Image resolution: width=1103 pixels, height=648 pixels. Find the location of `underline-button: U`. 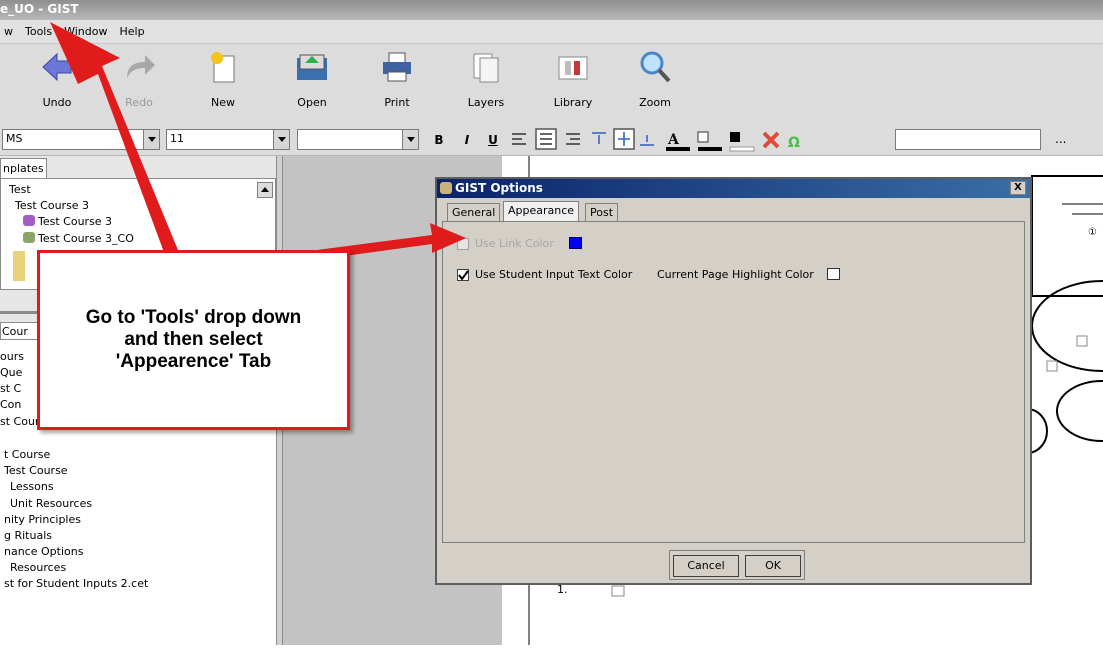

underline-button: U is located at coordinates (493, 140).